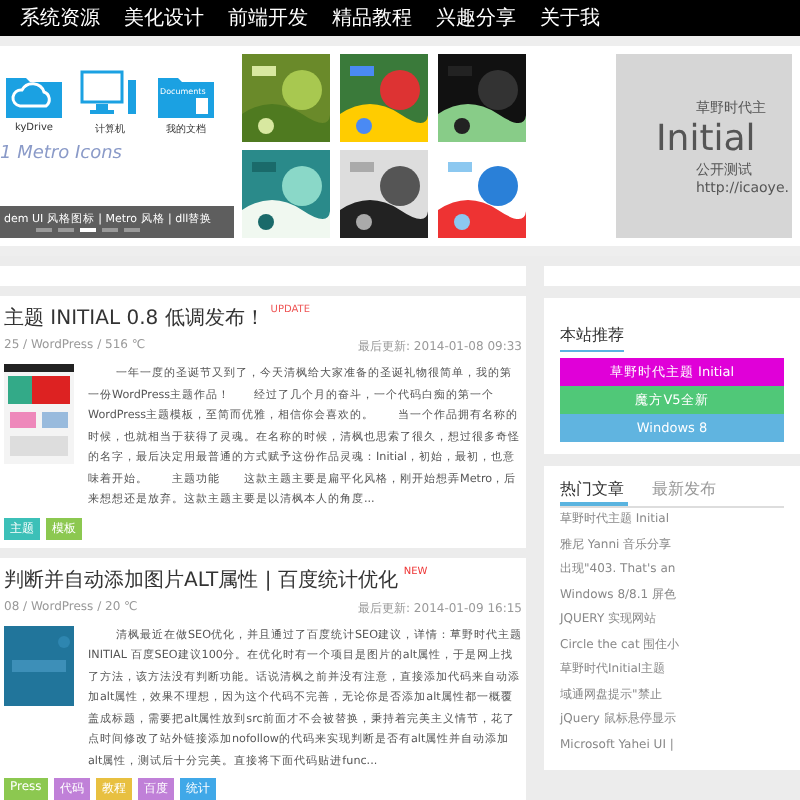  What do you see at coordinates (706, 138) in the screenshot?
I see `banner-title: Initial` at bounding box center [706, 138].